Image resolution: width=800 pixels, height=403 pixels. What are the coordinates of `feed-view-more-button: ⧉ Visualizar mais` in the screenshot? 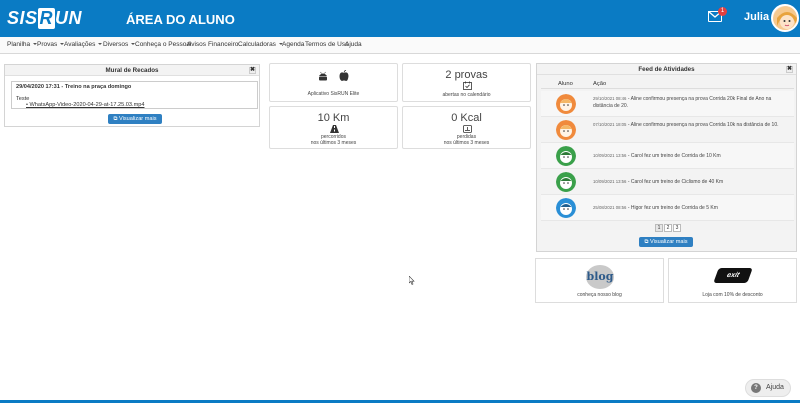 It's located at (666, 242).